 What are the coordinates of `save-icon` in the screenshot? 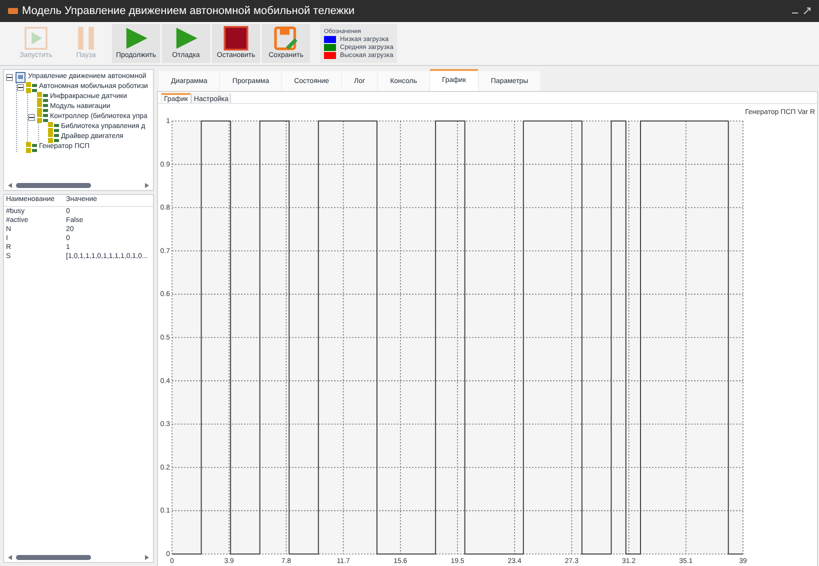 It's located at (286, 38).